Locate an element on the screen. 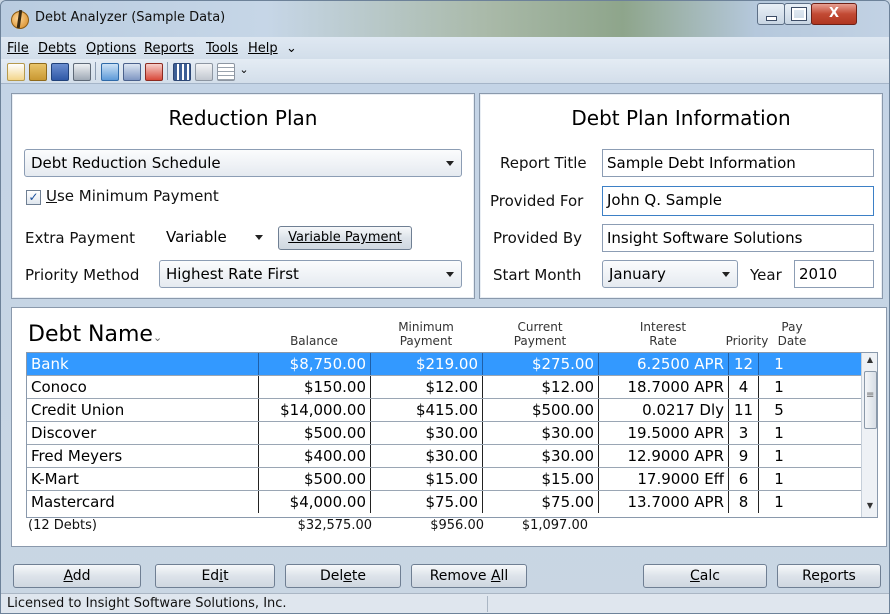  print-icon is located at coordinates (82, 72).